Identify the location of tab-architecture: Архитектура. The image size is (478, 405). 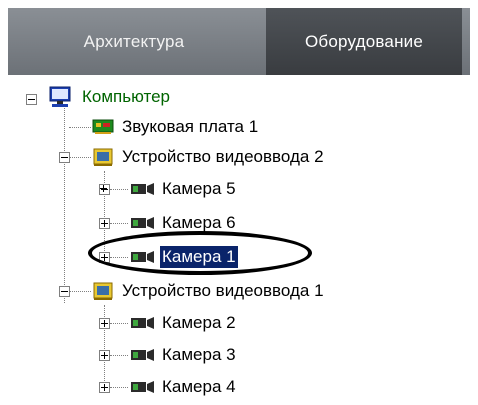
(134, 41).